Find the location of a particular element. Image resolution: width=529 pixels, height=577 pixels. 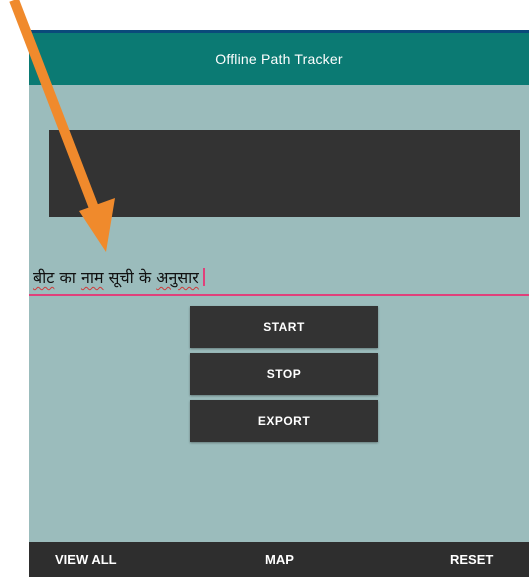

beat-name-value: बीट का नाम सूची के अनुसार is located at coordinates (119, 277).